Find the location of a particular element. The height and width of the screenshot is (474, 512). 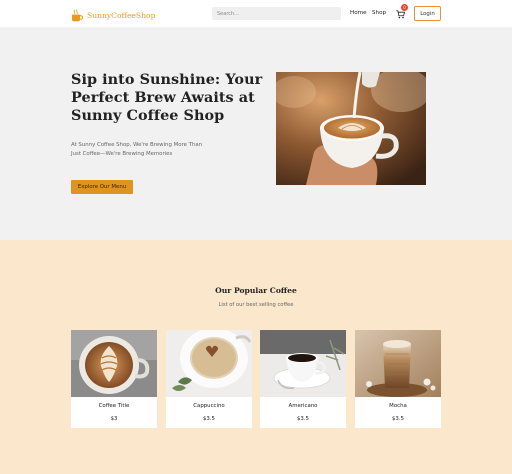

coffee-card-name: Coffee Title is located at coordinates (114, 406).